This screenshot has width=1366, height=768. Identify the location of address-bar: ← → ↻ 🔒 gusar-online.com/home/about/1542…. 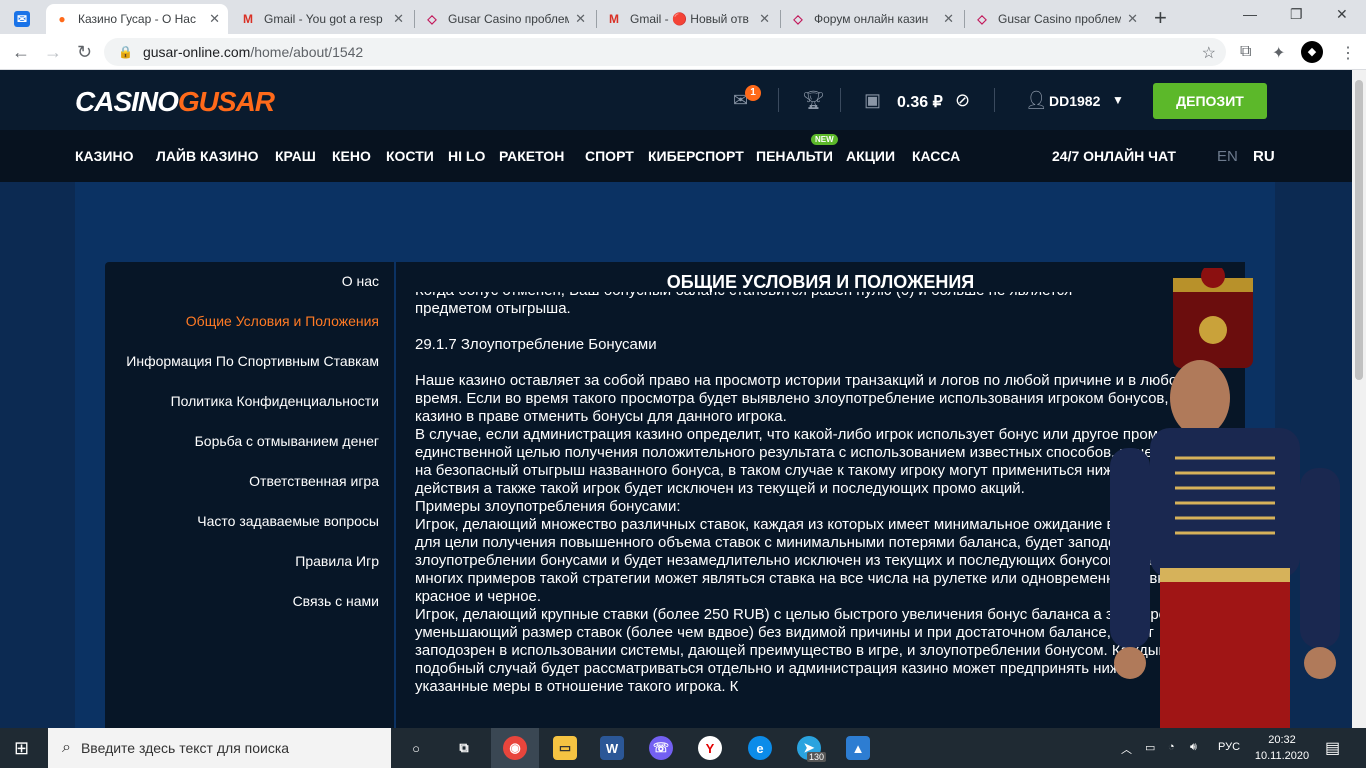
(683, 52).